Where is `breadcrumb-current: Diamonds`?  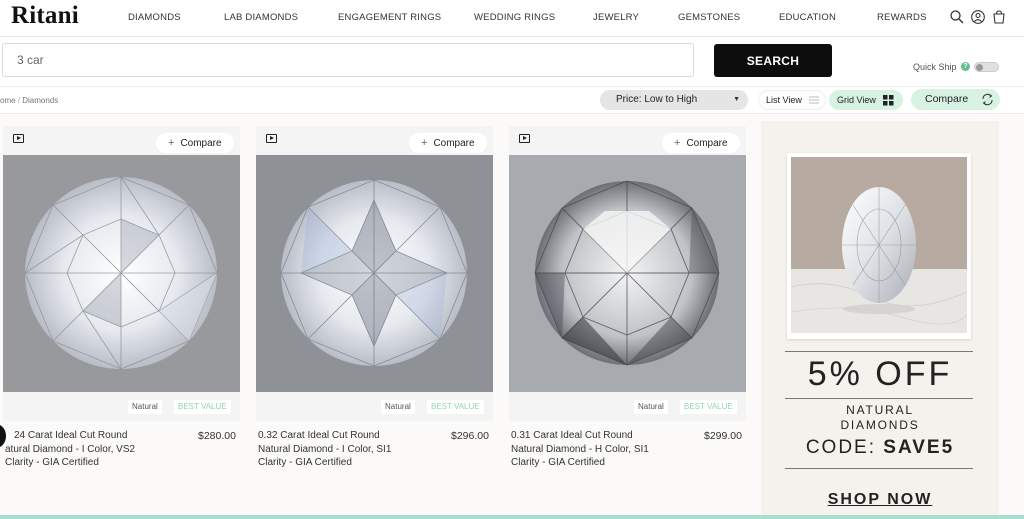 breadcrumb-current: Diamonds is located at coordinates (40, 100).